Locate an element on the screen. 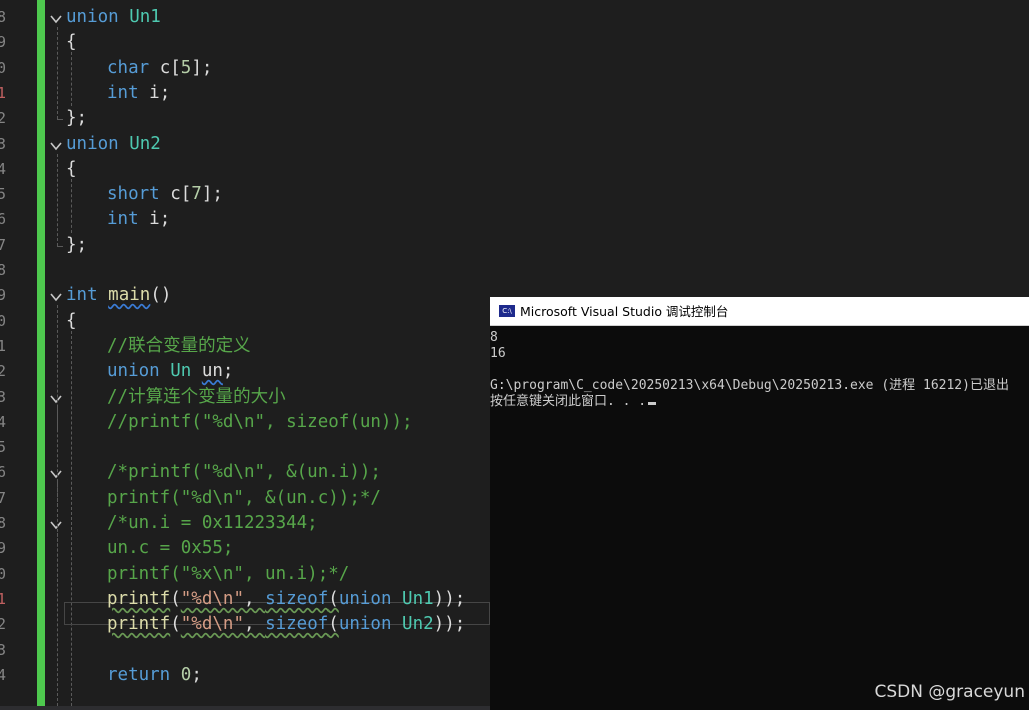 The width and height of the screenshot is (1029, 710). code-token: Un is located at coordinates (186, 371).